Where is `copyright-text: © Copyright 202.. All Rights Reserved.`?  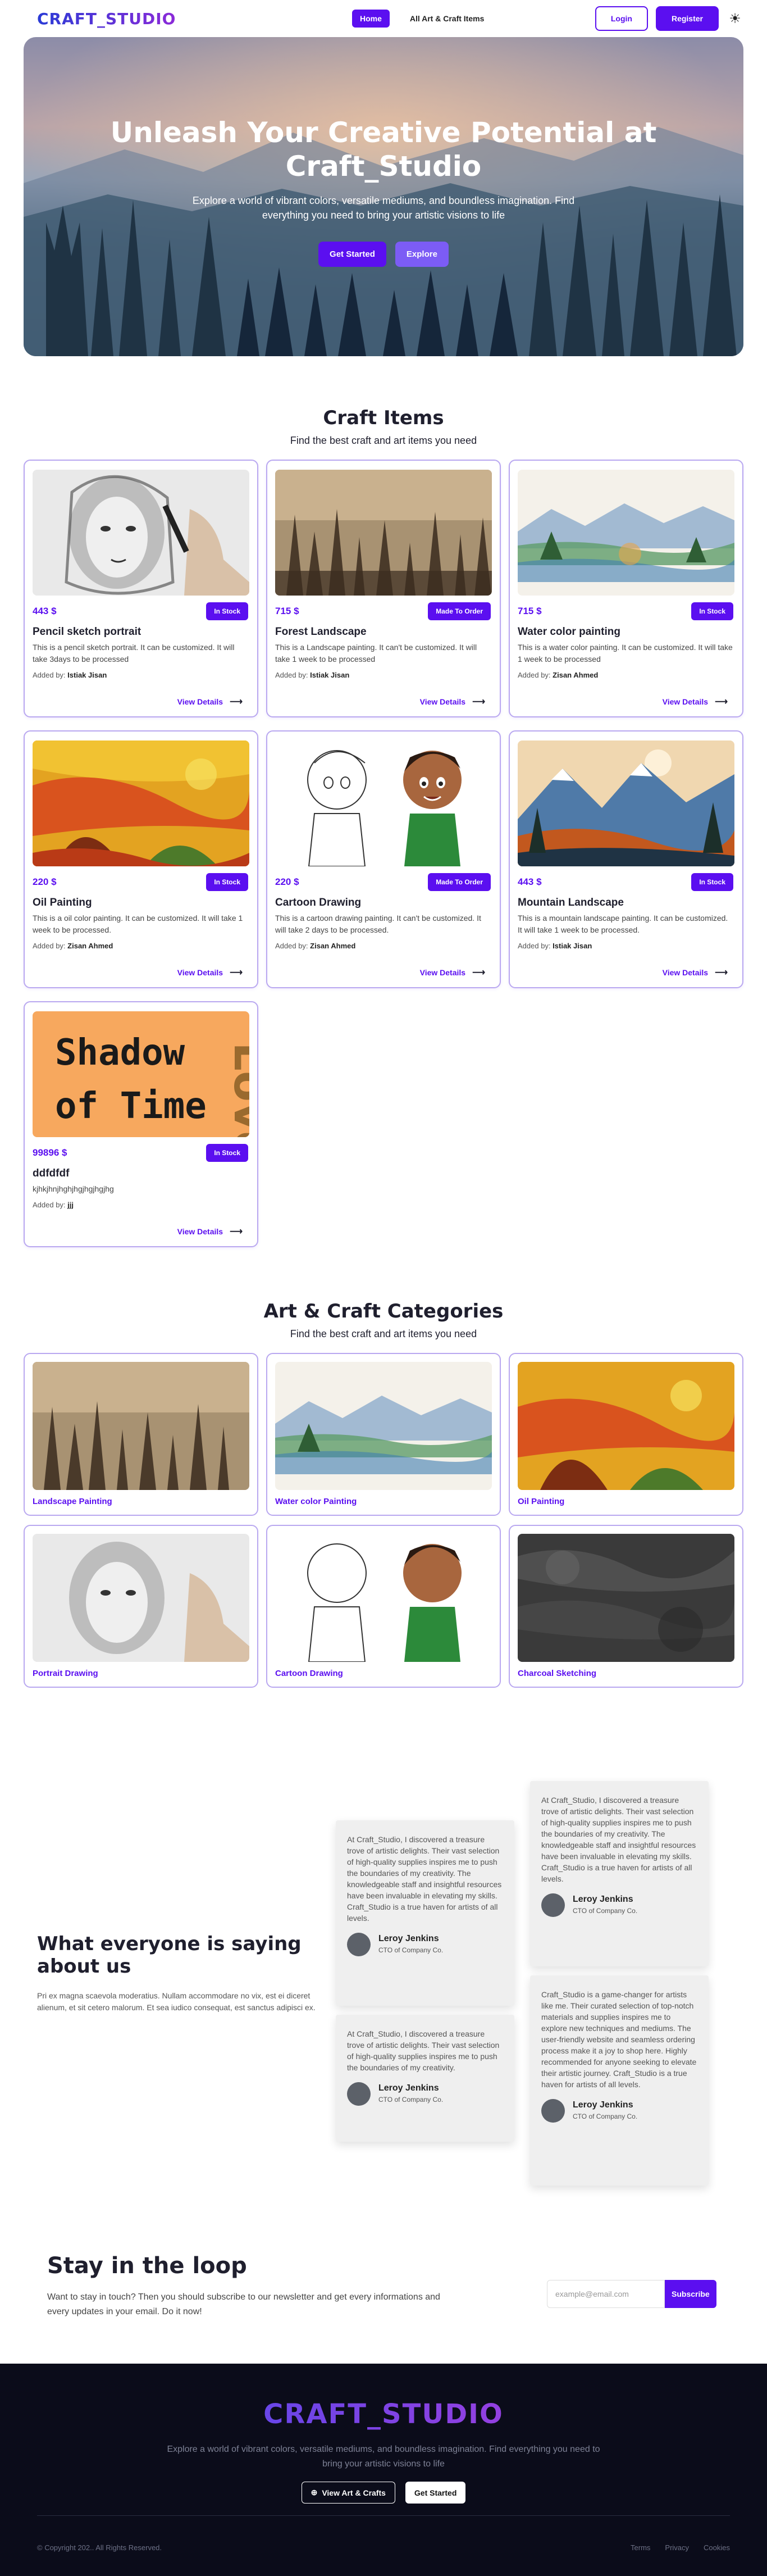
copyright-text: © Copyright 202.. All Rights Reserved. is located at coordinates (99, 2547).